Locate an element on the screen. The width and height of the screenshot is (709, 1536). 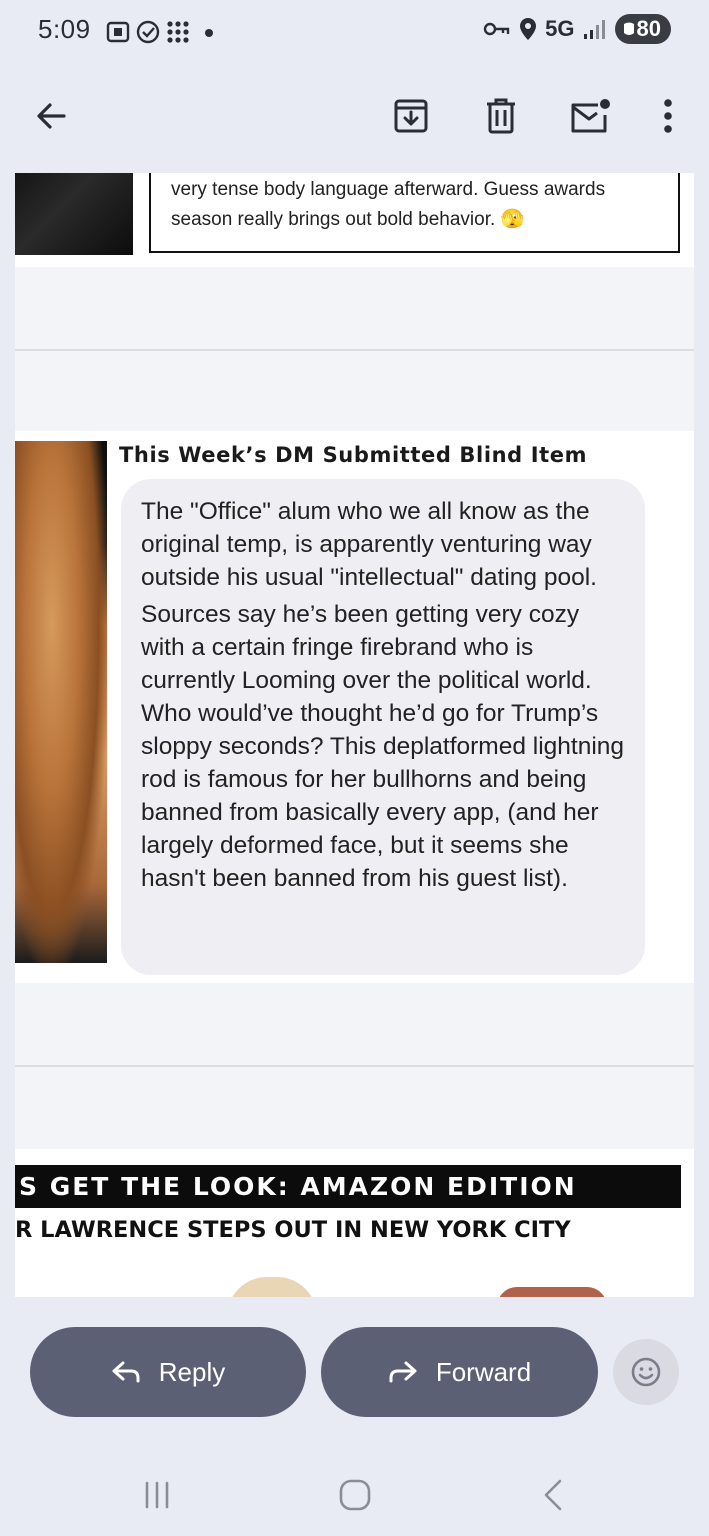
battery-level: 80 is located at coordinates (648, 28).